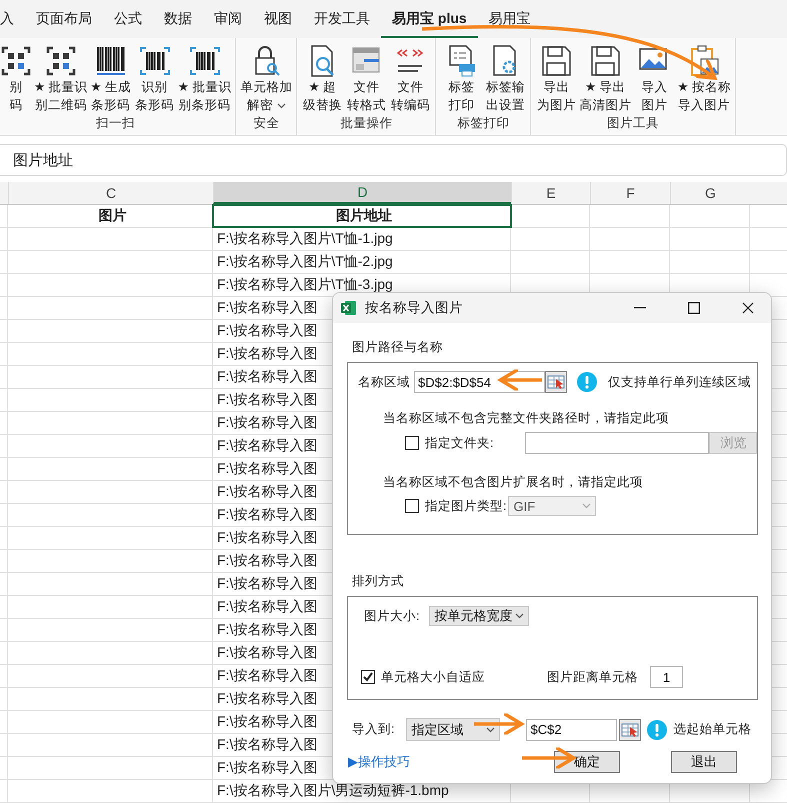 This screenshot has height=803, width=787. I want to click on ribbon-tab: 审阅, so click(228, 19).